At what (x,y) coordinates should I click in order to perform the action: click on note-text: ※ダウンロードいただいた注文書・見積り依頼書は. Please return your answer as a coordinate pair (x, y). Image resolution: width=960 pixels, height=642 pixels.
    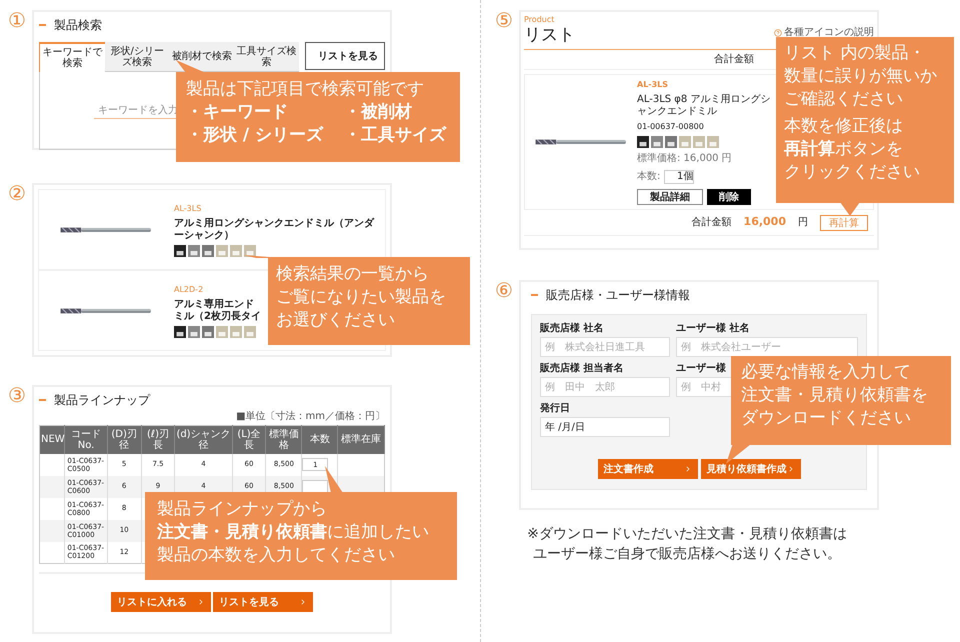
    Looking at the image, I should click on (687, 534).